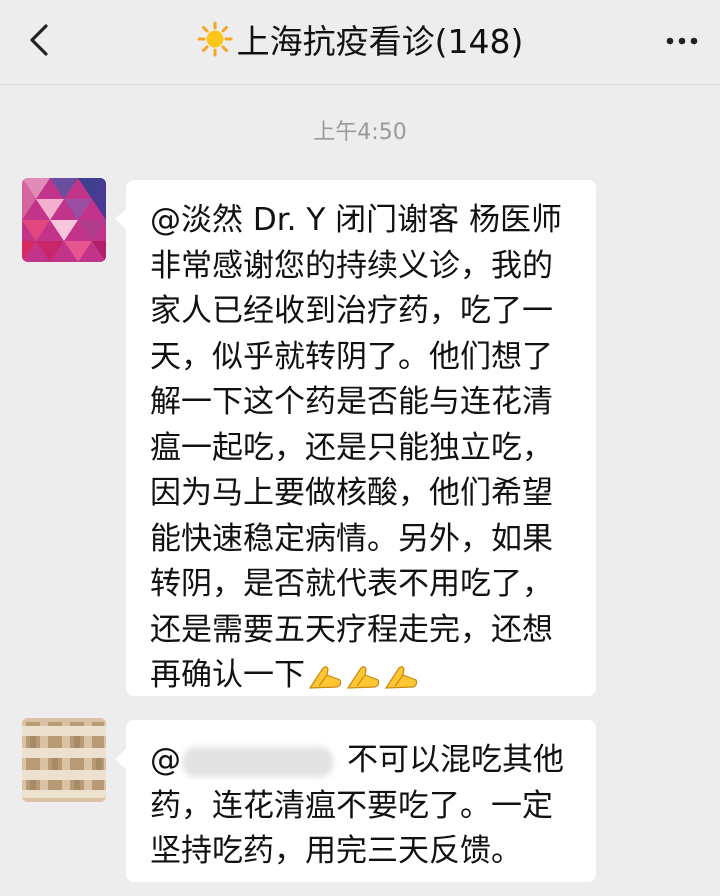 The width and height of the screenshot is (720, 896). What do you see at coordinates (351, 265) in the screenshot?
I see `message-line: 非常感谢您的持续义诊，我的` at bounding box center [351, 265].